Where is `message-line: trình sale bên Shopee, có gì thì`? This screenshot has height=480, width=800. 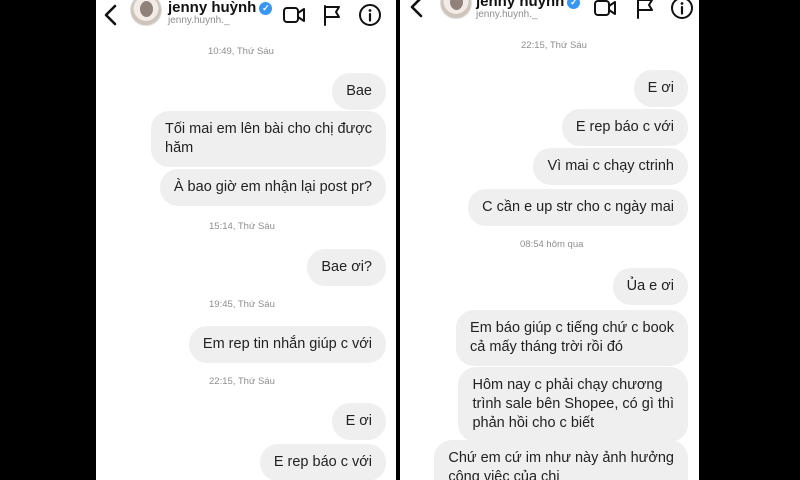
message-line: trình sale bên Shopee, có gì thì is located at coordinates (573, 404).